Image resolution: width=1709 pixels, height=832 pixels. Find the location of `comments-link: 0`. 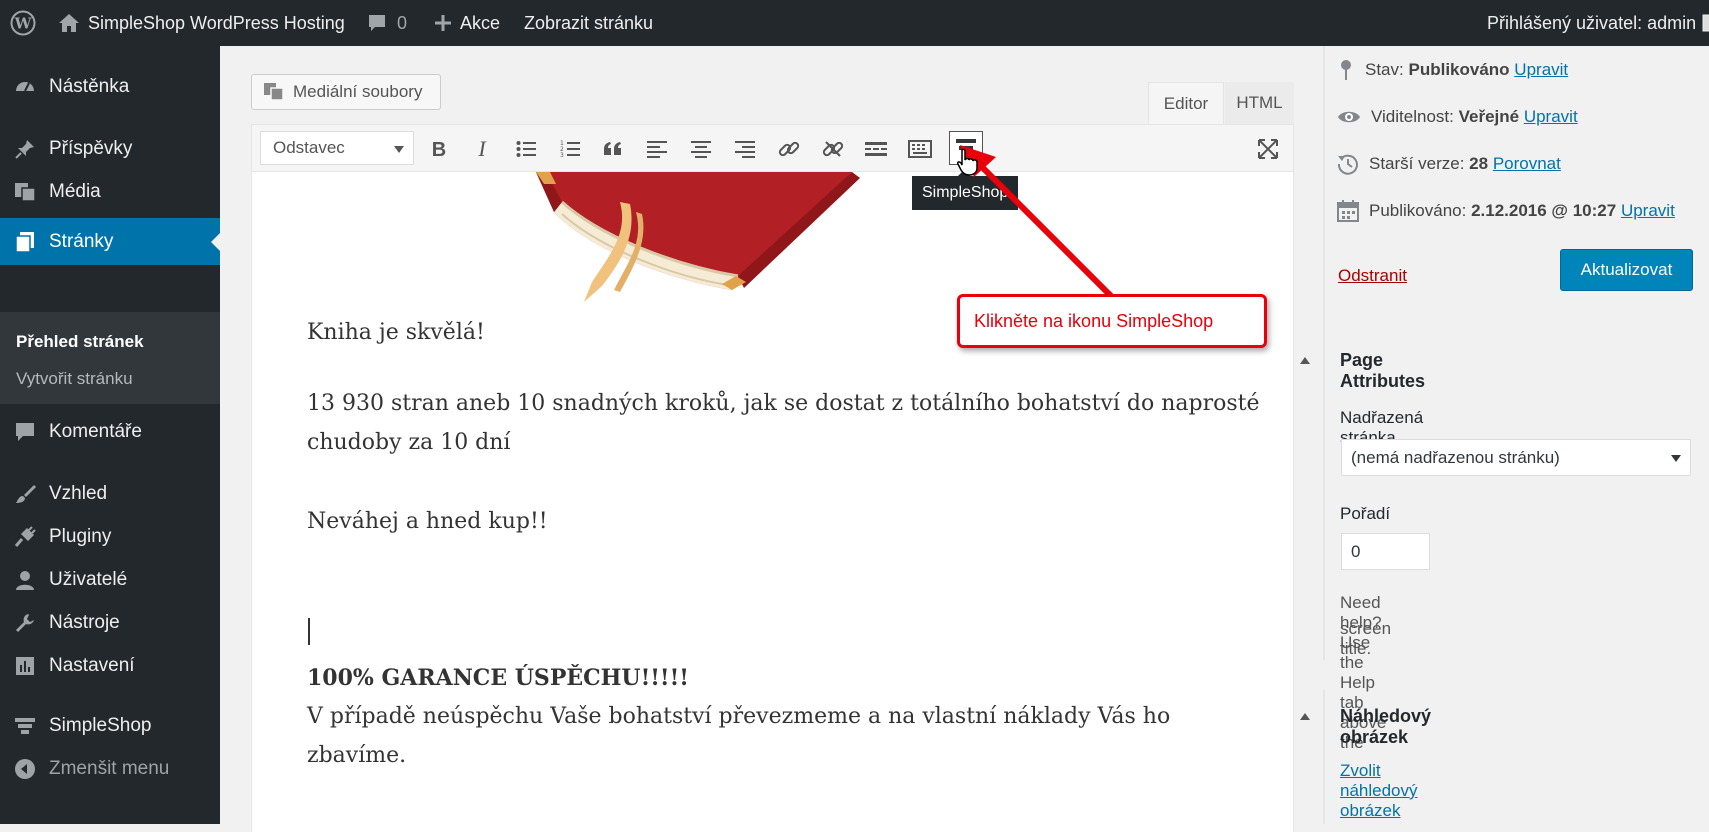

comments-link: 0 is located at coordinates (387, 23).